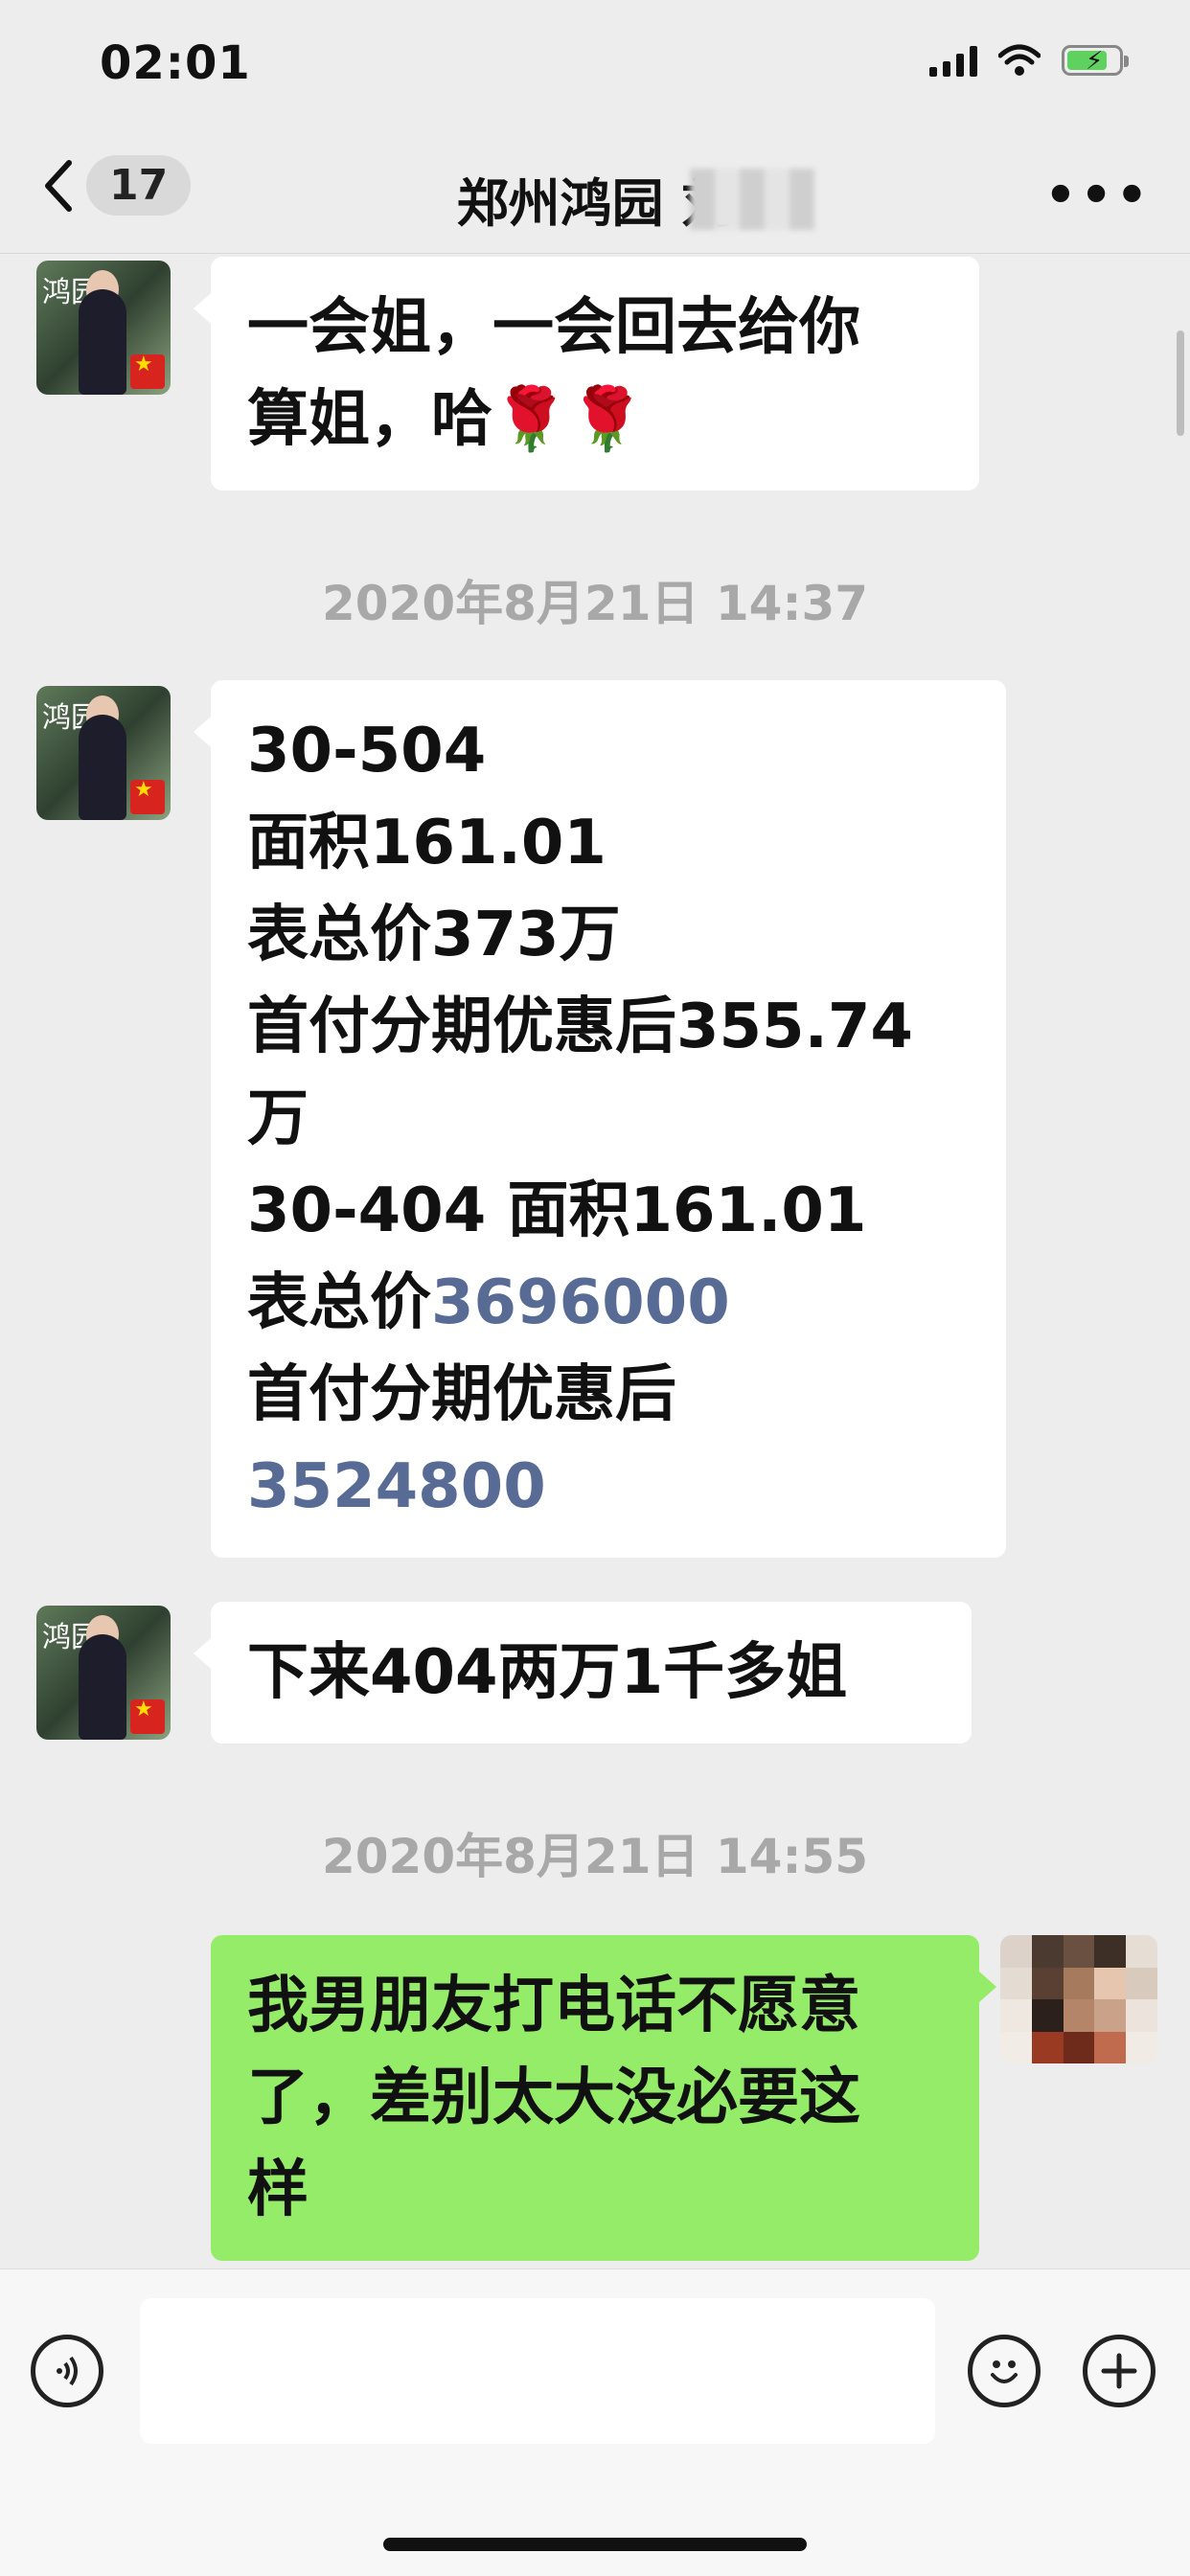  I want to click on message-bubble: 下来404两万1千多姐, so click(583, 1673).